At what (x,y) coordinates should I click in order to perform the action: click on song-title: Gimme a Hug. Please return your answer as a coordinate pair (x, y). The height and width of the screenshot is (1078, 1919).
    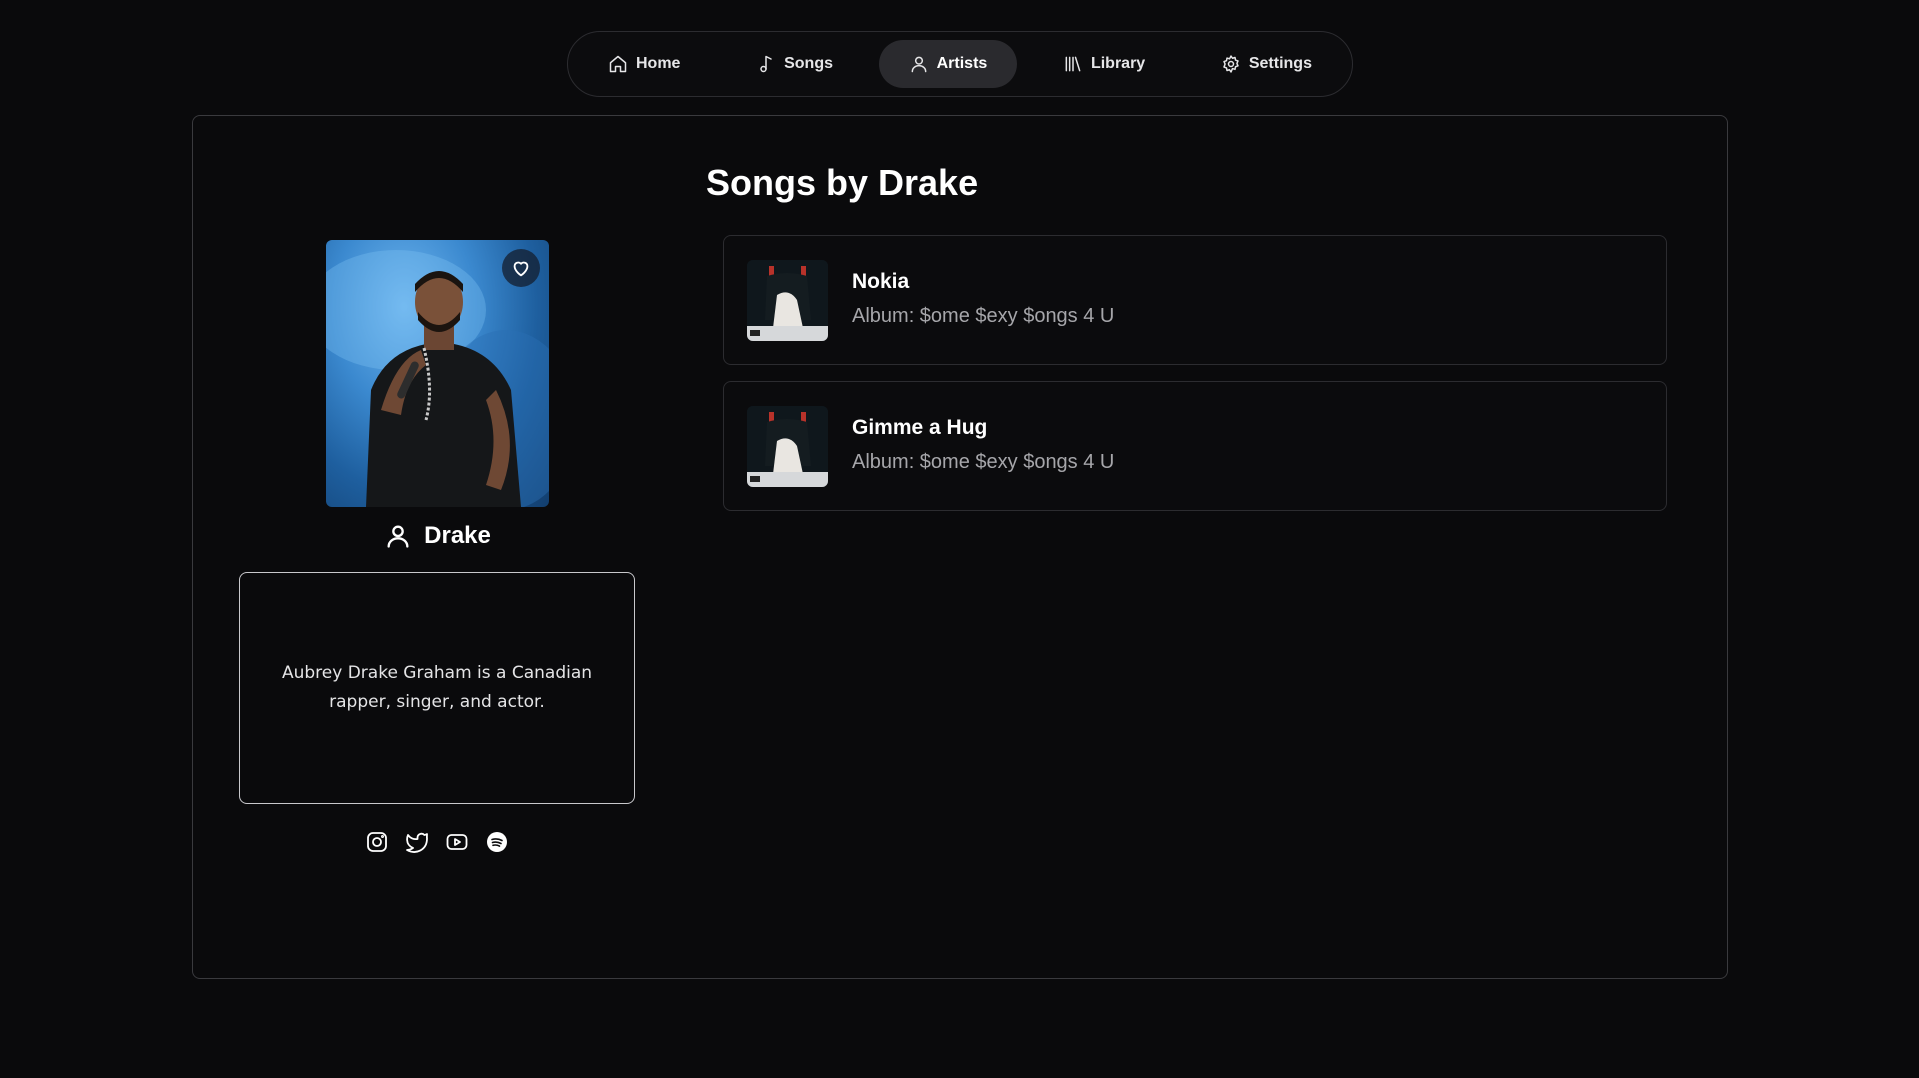
    Looking at the image, I should click on (920, 427).